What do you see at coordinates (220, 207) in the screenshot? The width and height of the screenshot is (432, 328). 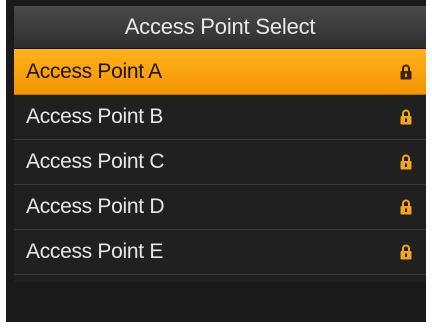 I see `access-point-item-d: Access Point D` at bounding box center [220, 207].